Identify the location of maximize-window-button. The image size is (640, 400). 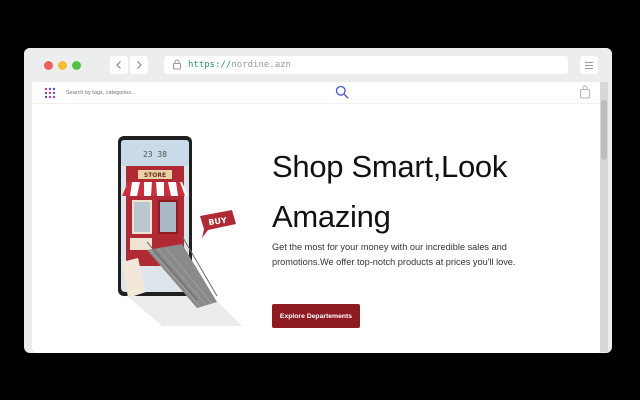
(76, 65).